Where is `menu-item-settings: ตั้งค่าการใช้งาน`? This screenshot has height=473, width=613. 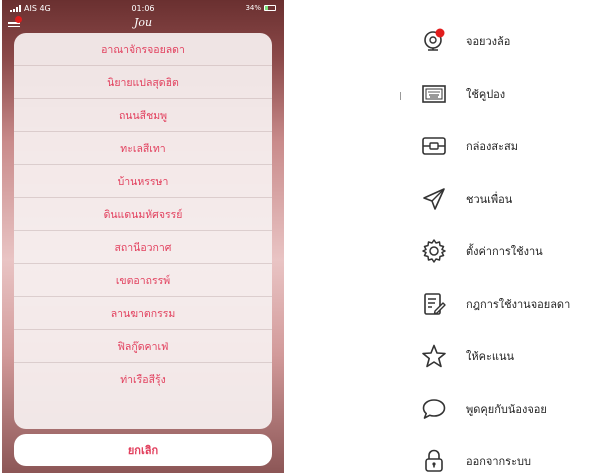 menu-item-settings: ตั้งค่าการใช้งาน is located at coordinates (516, 251).